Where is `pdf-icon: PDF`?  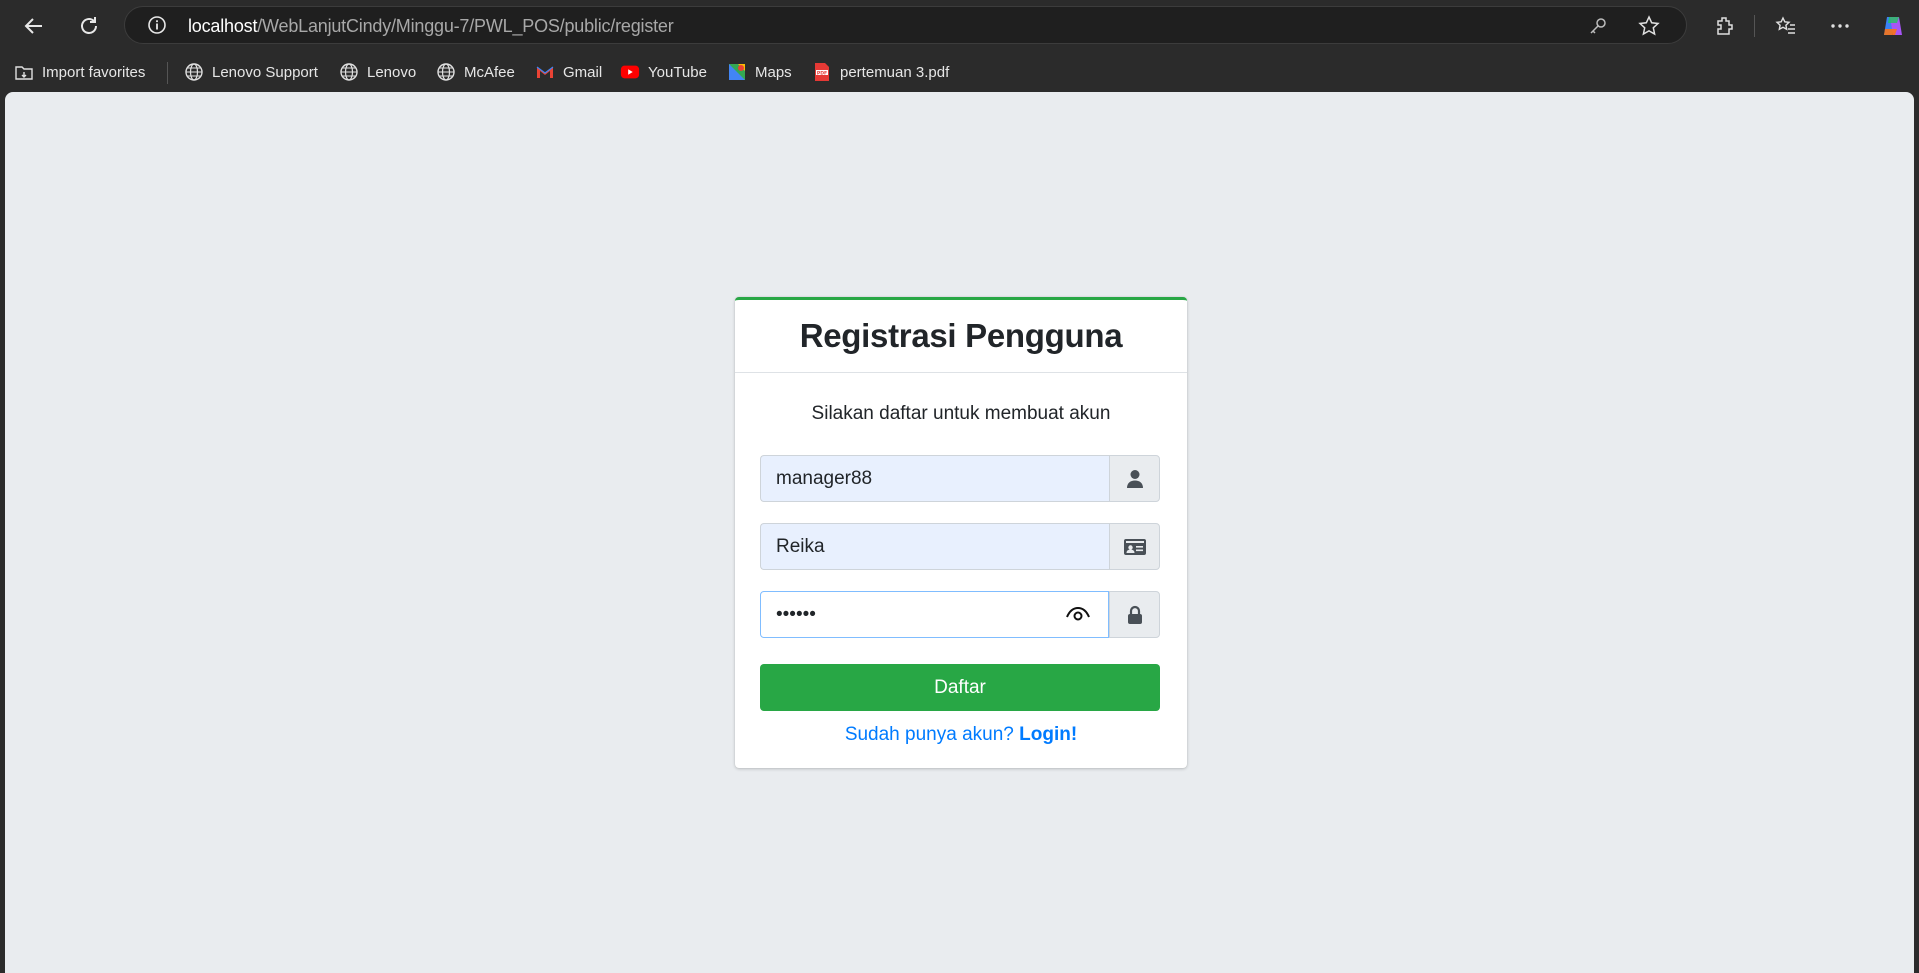 pdf-icon: PDF is located at coordinates (822, 72).